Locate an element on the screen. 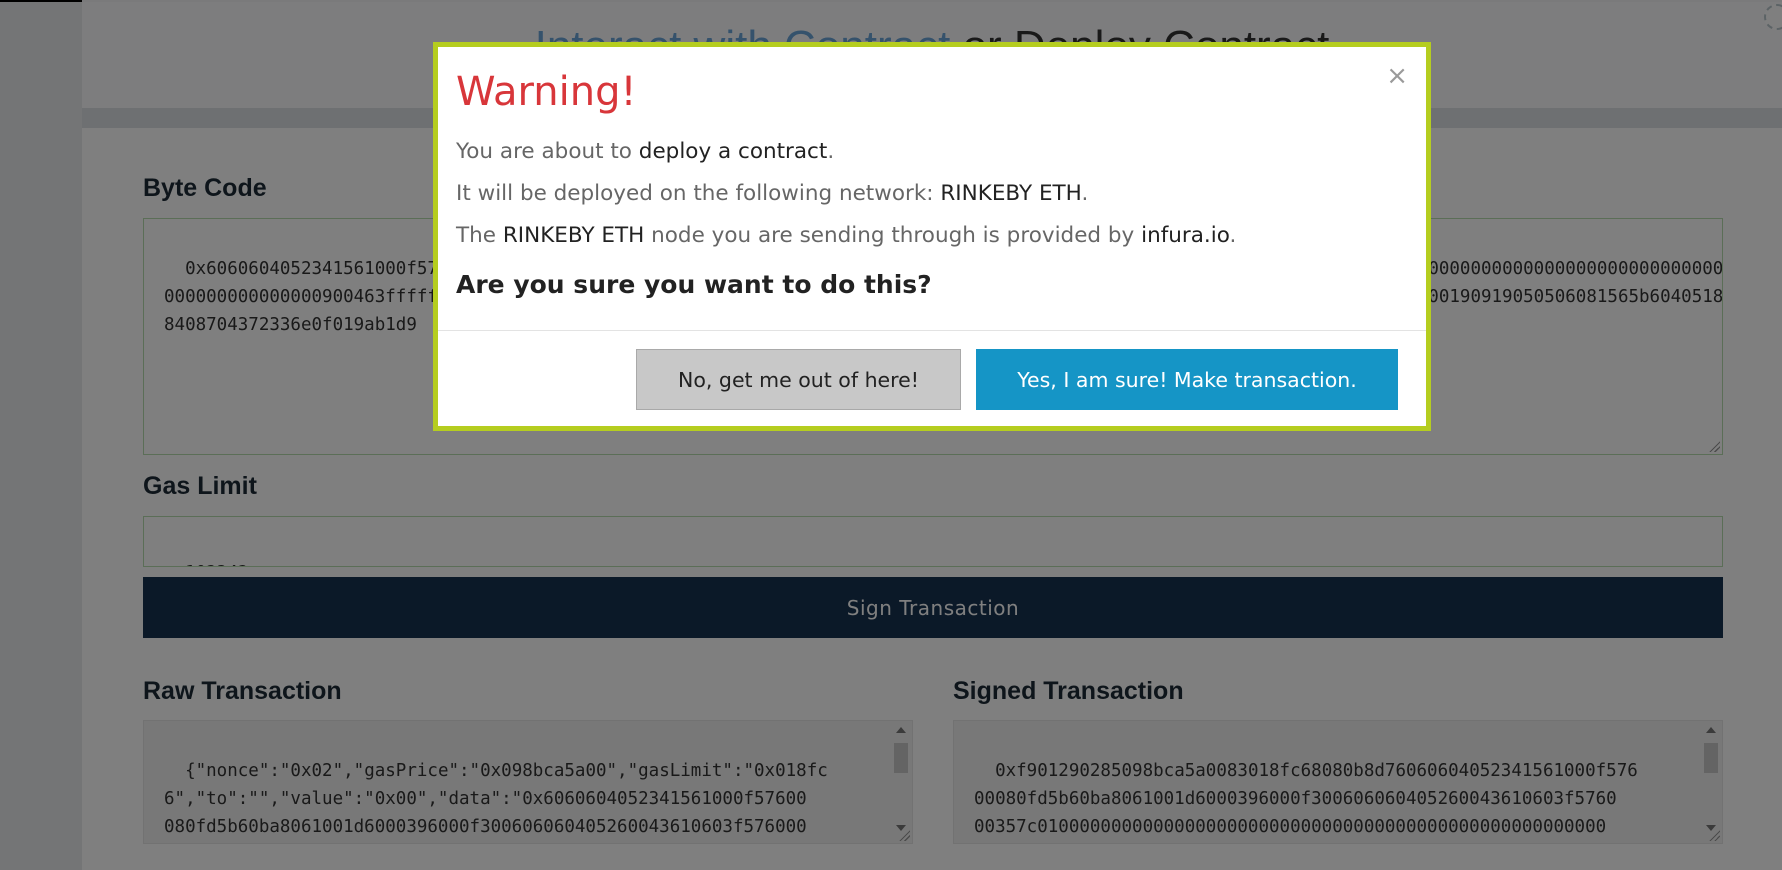 The height and width of the screenshot is (870, 1782). close-icon: × is located at coordinates (1397, 76).